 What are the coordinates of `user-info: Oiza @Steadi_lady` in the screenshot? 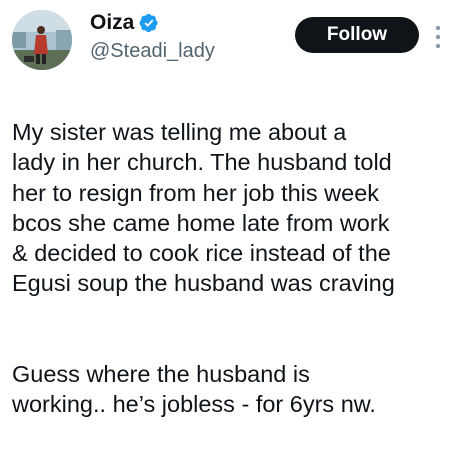 It's located at (152, 36).